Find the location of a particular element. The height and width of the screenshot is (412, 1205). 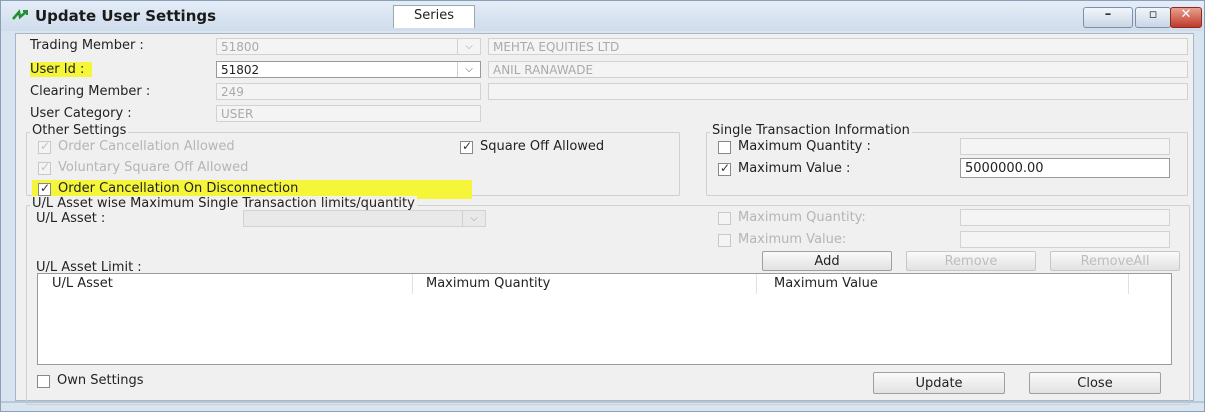

order-cancellation-allowed-label: Order Cancellation Allowed is located at coordinates (146, 146).